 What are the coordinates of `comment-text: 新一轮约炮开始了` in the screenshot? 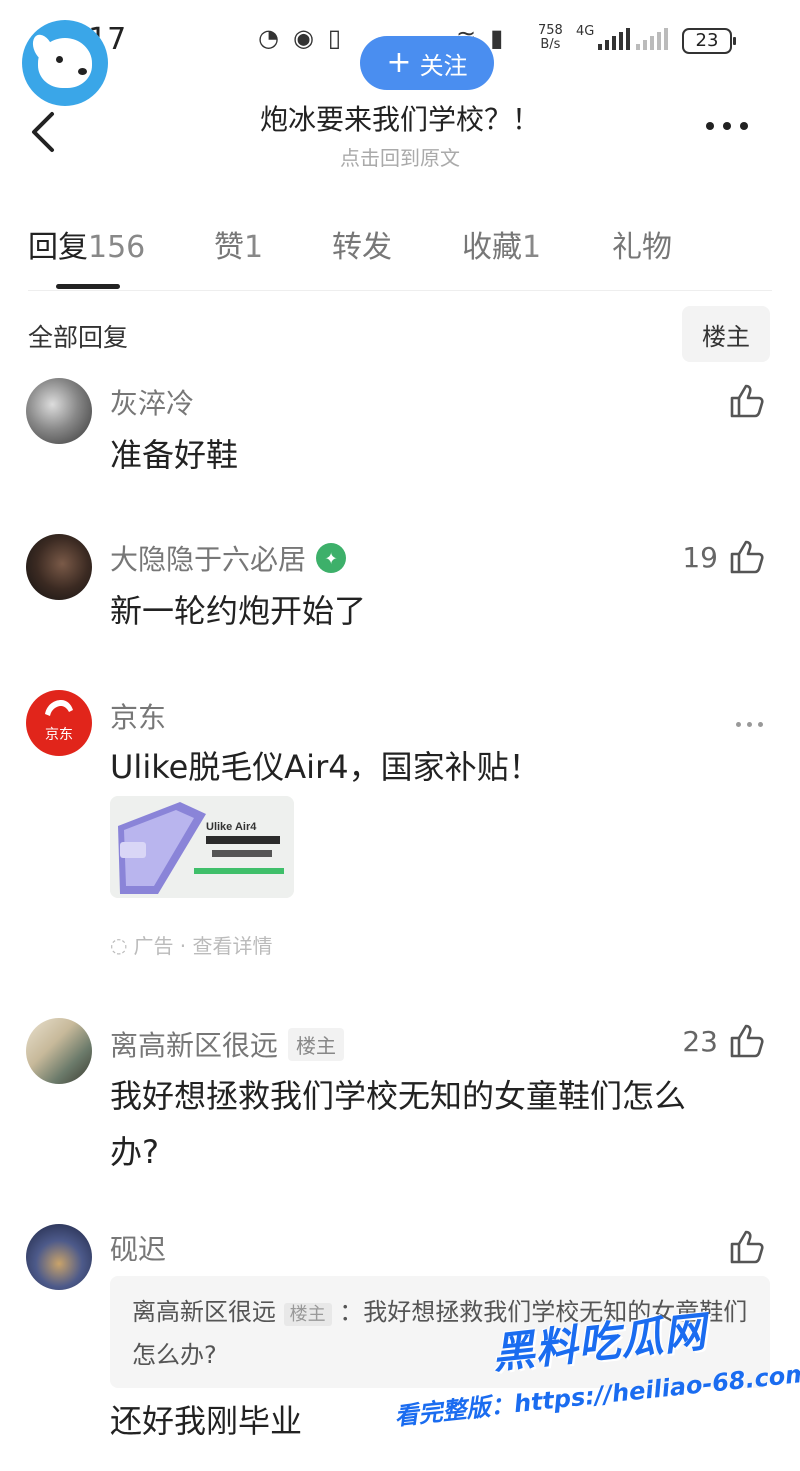 It's located at (238, 611).